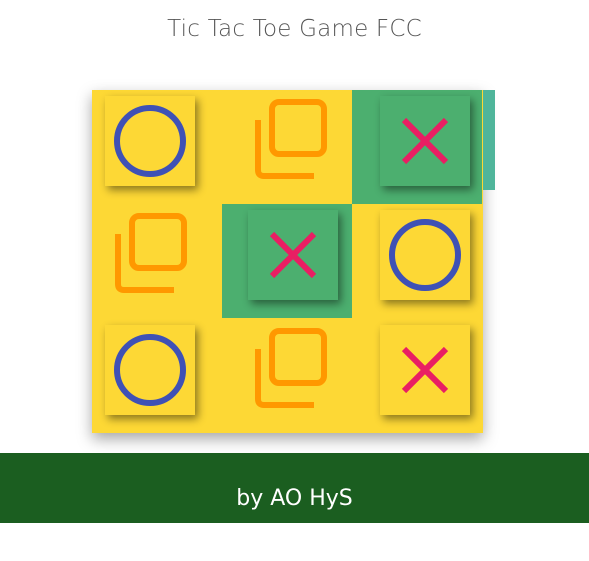 This screenshot has width=589, height=561. I want to click on game-title: Tic Tac Toe Game FCC, so click(294, 29).